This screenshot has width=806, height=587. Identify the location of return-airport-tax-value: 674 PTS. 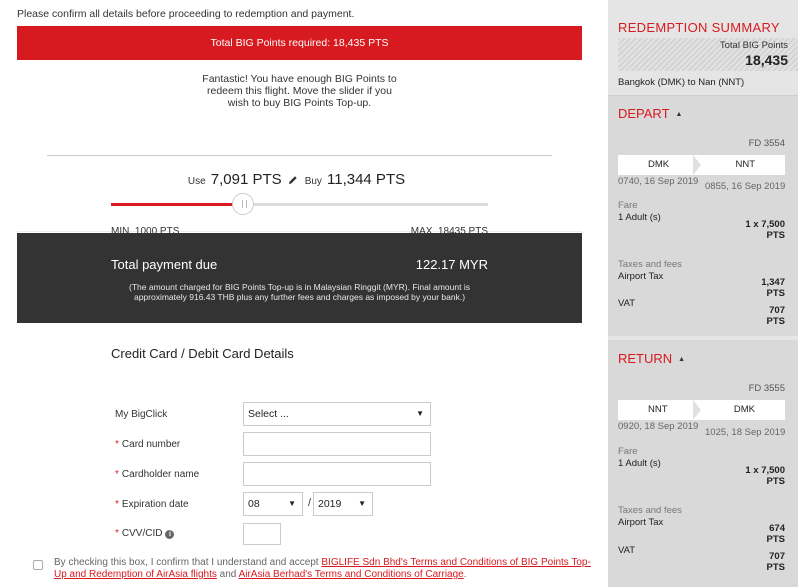
(776, 534).